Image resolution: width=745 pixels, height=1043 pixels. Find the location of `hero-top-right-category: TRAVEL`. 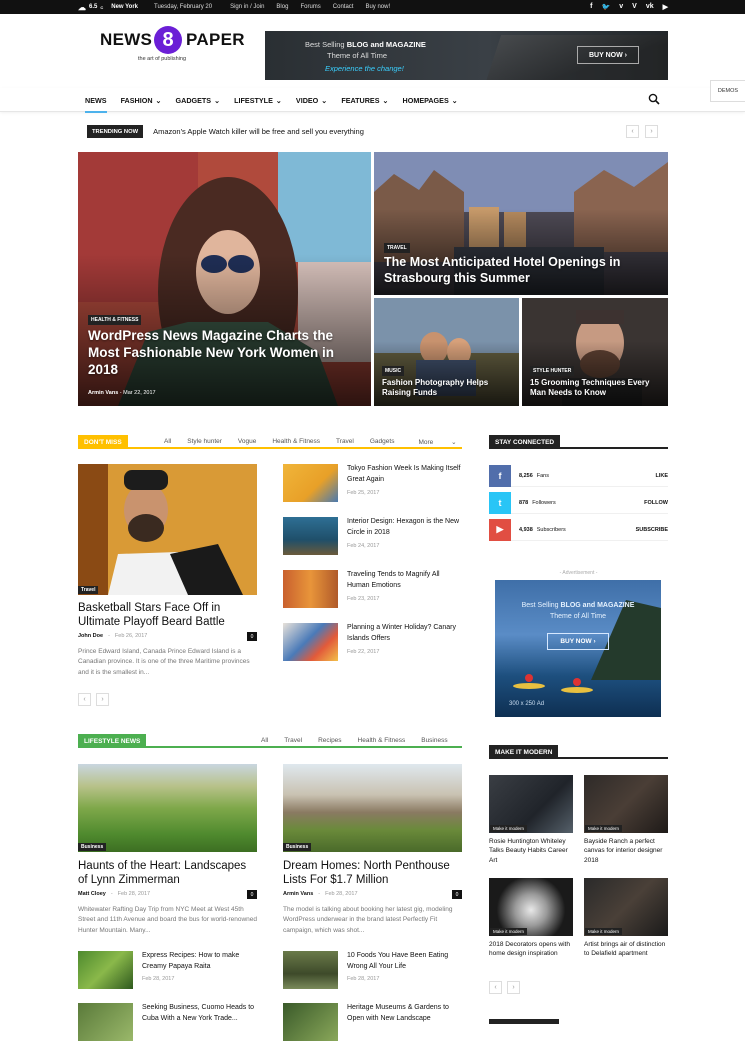

hero-top-right-category: TRAVEL is located at coordinates (397, 248).